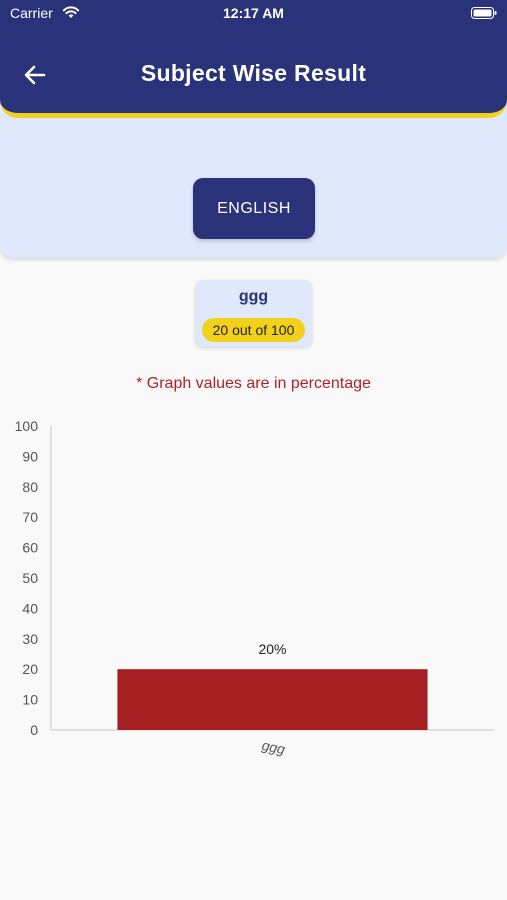 The width and height of the screenshot is (507, 900). What do you see at coordinates (27, 426) in the screenshot?
I see `y-tick-label: 100` at bounding box center [27, 426].